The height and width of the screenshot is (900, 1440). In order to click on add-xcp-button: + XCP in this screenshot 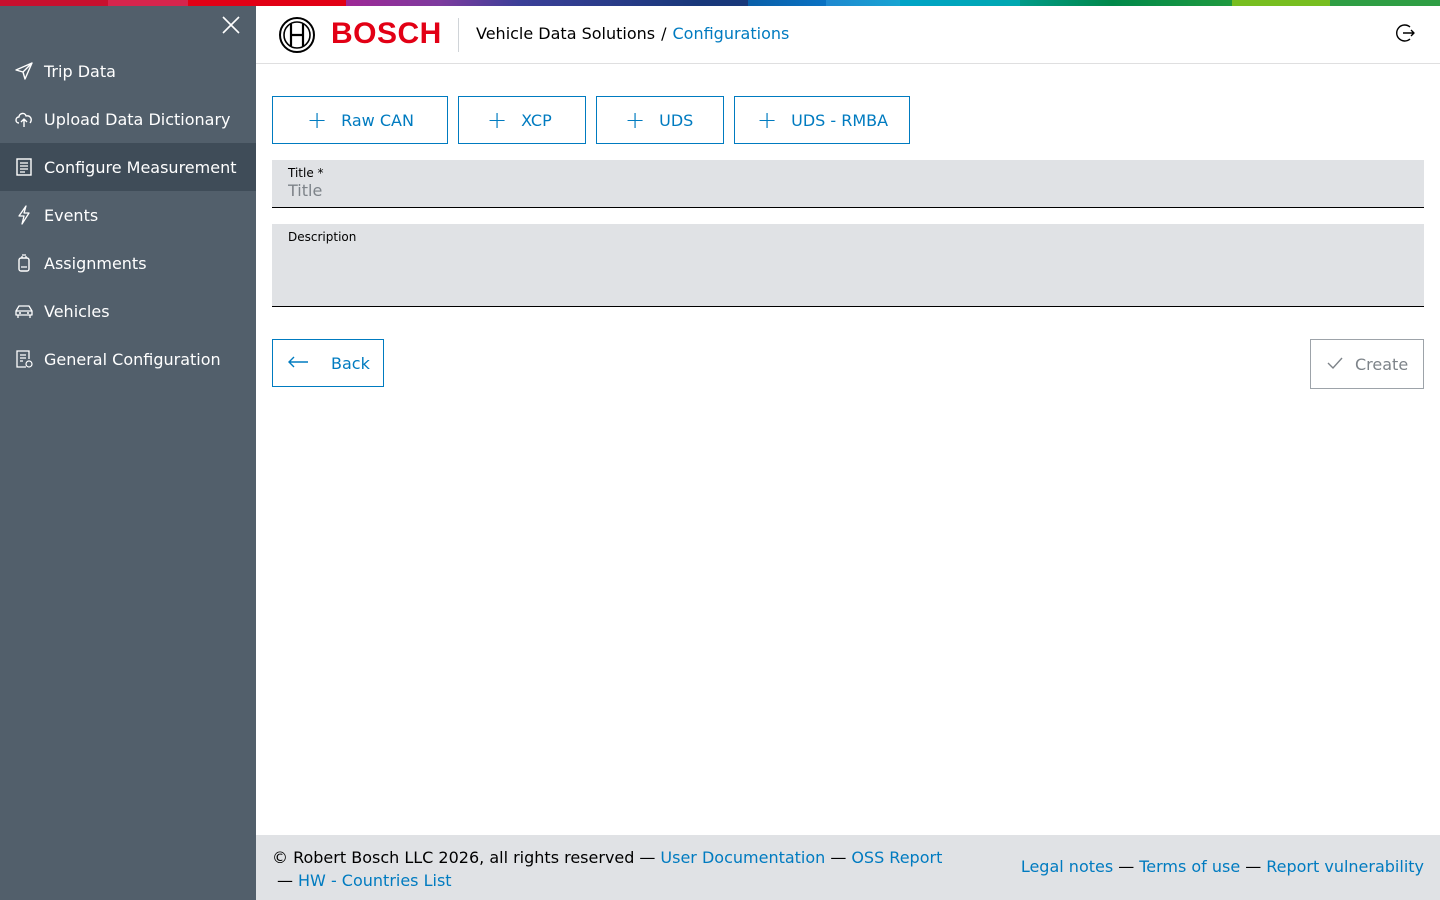, I will do `click(522, 120)`.